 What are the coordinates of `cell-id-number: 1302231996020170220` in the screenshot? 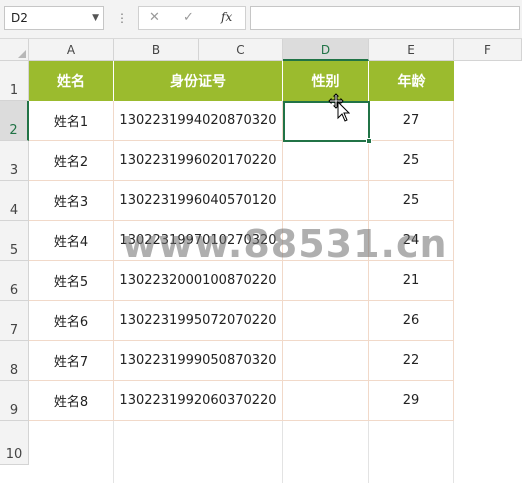 It's located at (198, 161).